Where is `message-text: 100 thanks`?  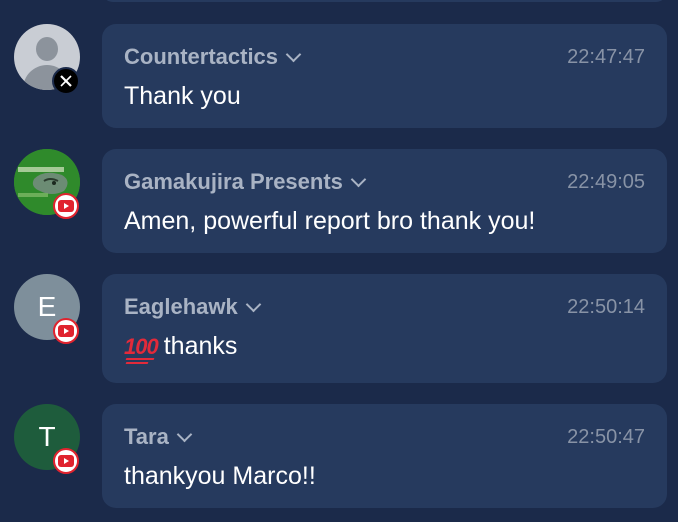
message-text: 100 thanks is located at coordinates (181, 348).